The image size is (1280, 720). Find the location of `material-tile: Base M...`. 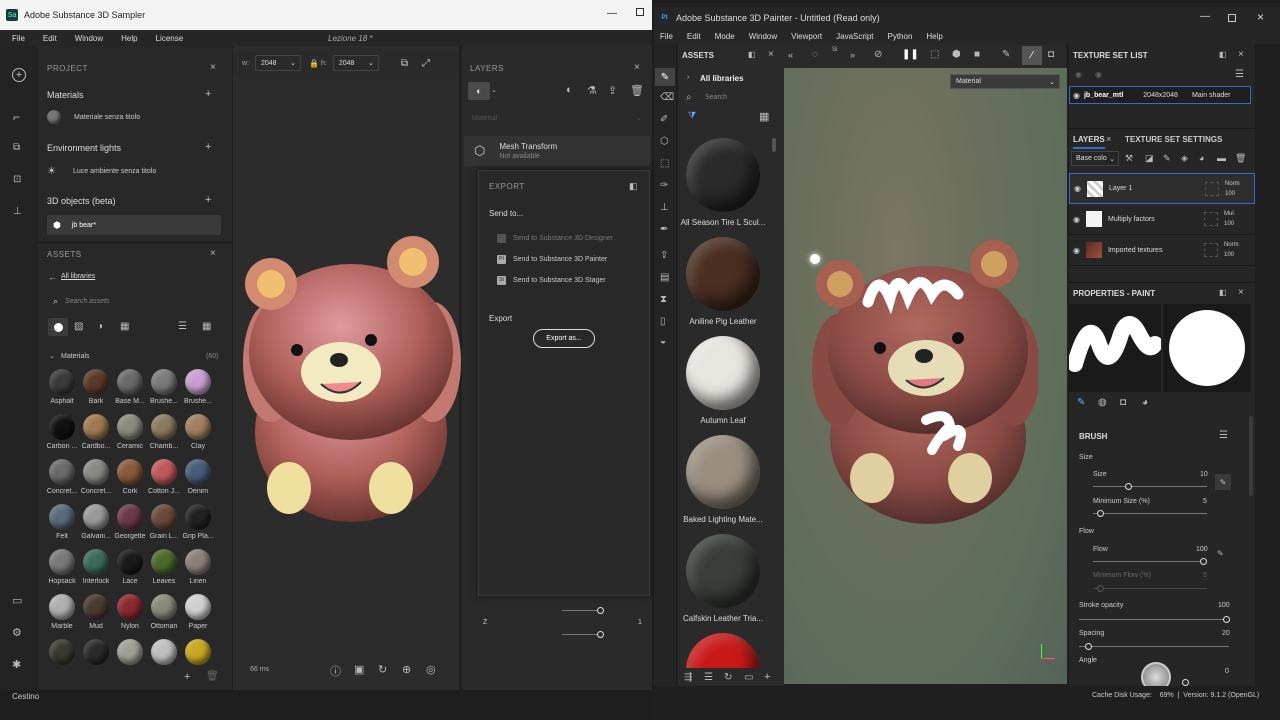

material-tile: Base M... is located at coordinates (130, 387).